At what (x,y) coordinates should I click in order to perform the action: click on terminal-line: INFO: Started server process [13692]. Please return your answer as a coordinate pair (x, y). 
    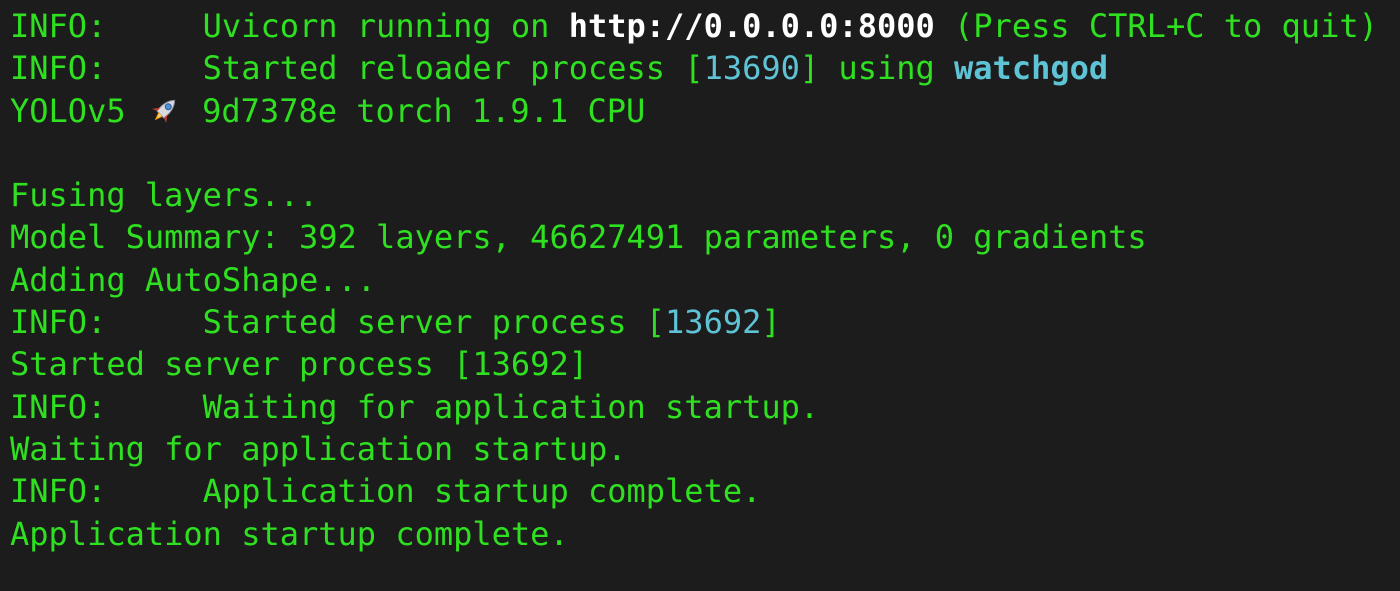
    Looking at the image, I should click on (694, 322).